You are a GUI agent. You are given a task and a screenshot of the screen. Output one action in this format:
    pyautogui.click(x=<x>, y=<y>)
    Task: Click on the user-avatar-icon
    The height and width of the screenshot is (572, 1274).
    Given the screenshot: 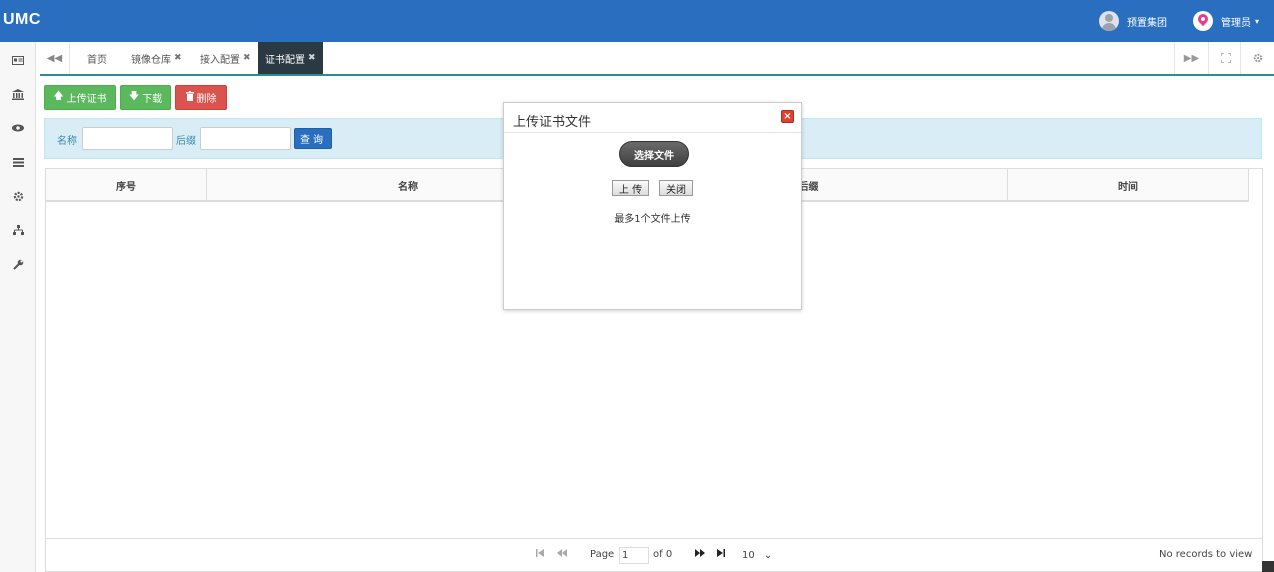 What is the action you would take?
    pyautogui.click(x=1203, y=21)
    